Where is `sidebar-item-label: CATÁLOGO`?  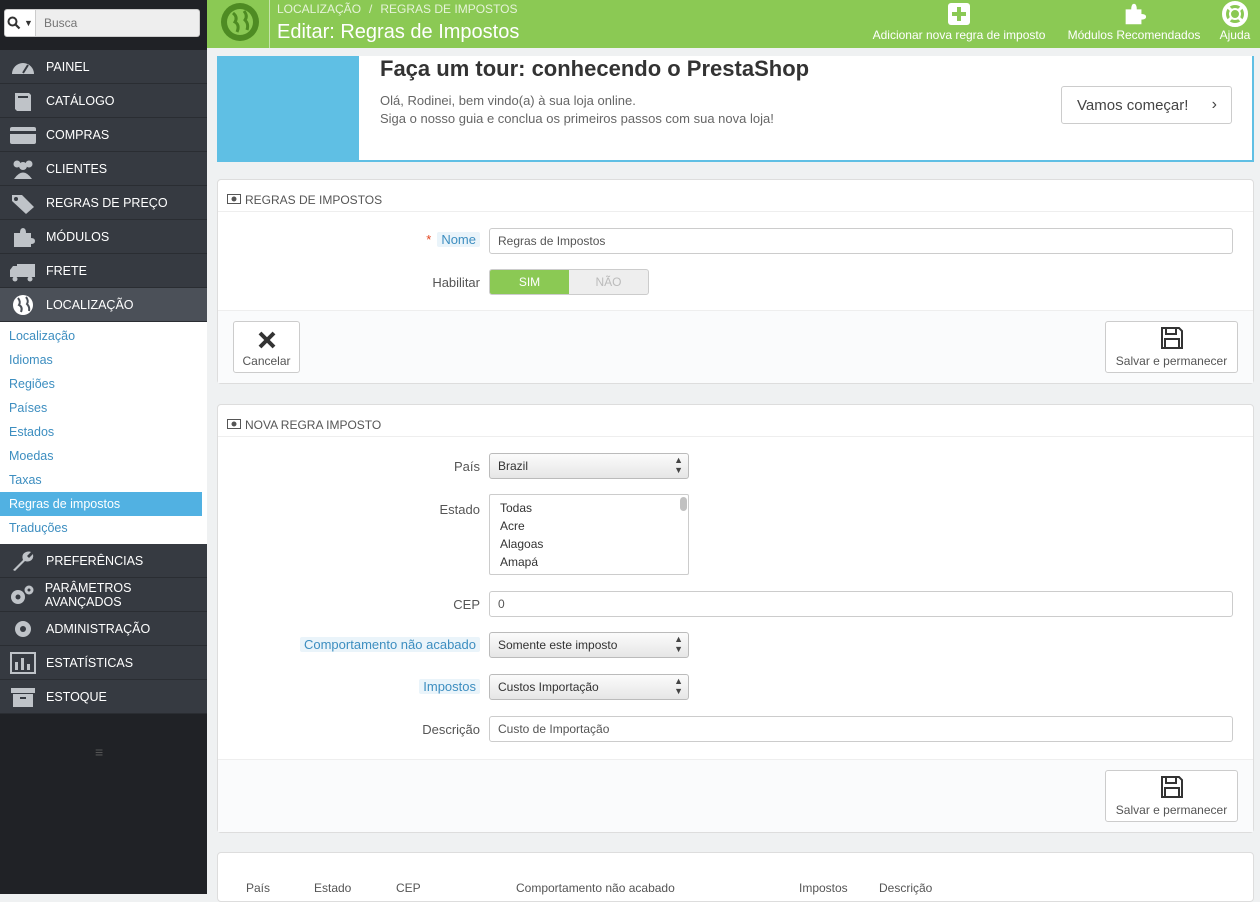
sidebar-item-label: CATÁLOGO is located at coordinates (80, 100).